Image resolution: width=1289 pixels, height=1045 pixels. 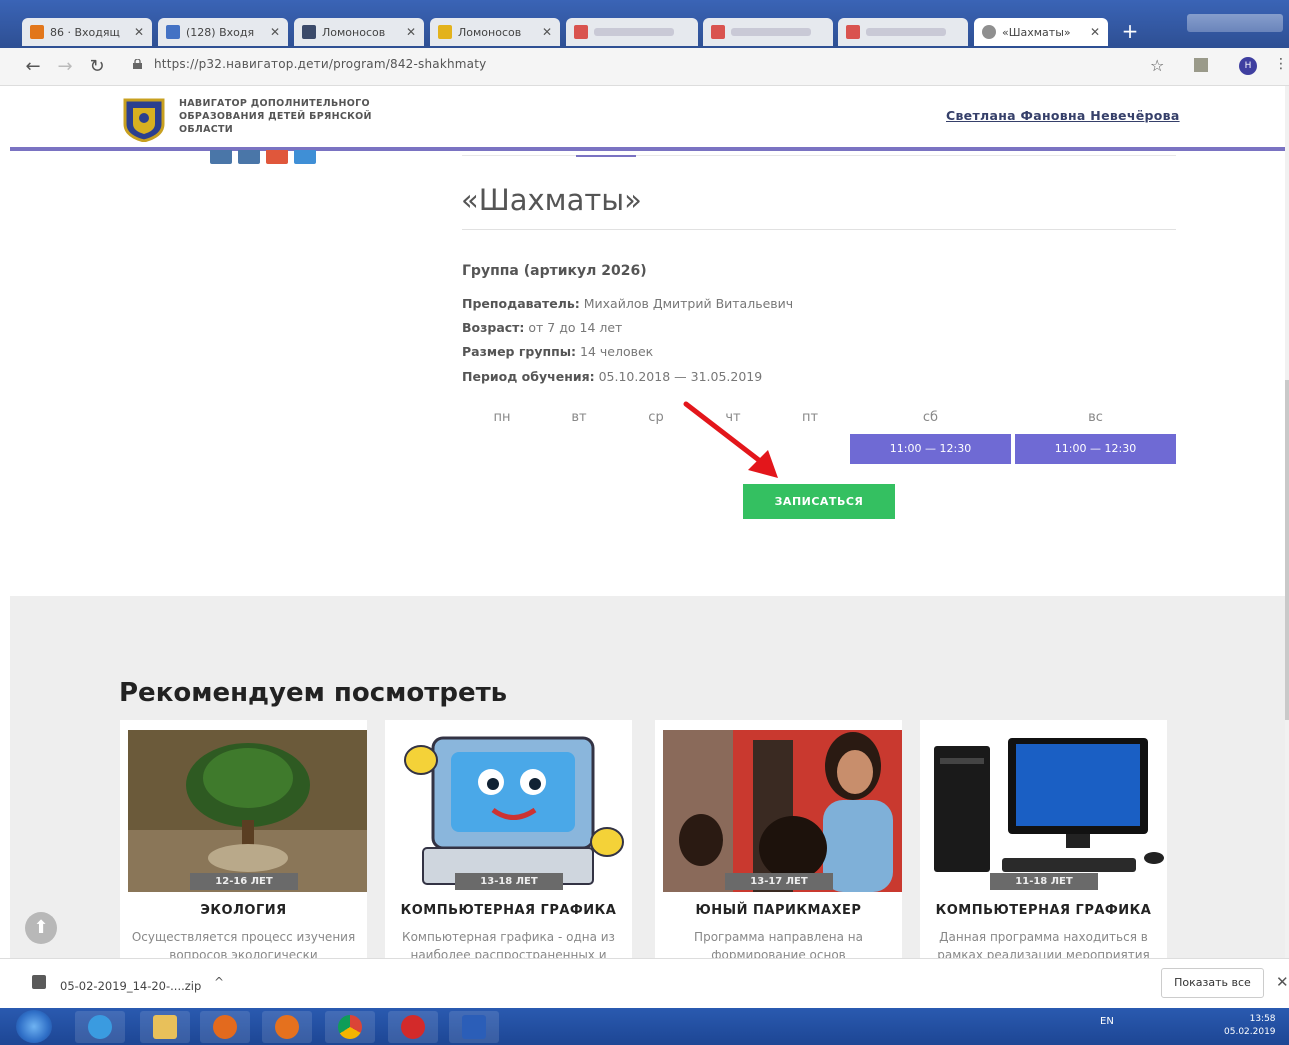 What do you see at coordinates (1063, 115) in the screenshot?
I see `user-profile-link: Светлана Фановна Невечёрова` at bounding box center [1063, 115].